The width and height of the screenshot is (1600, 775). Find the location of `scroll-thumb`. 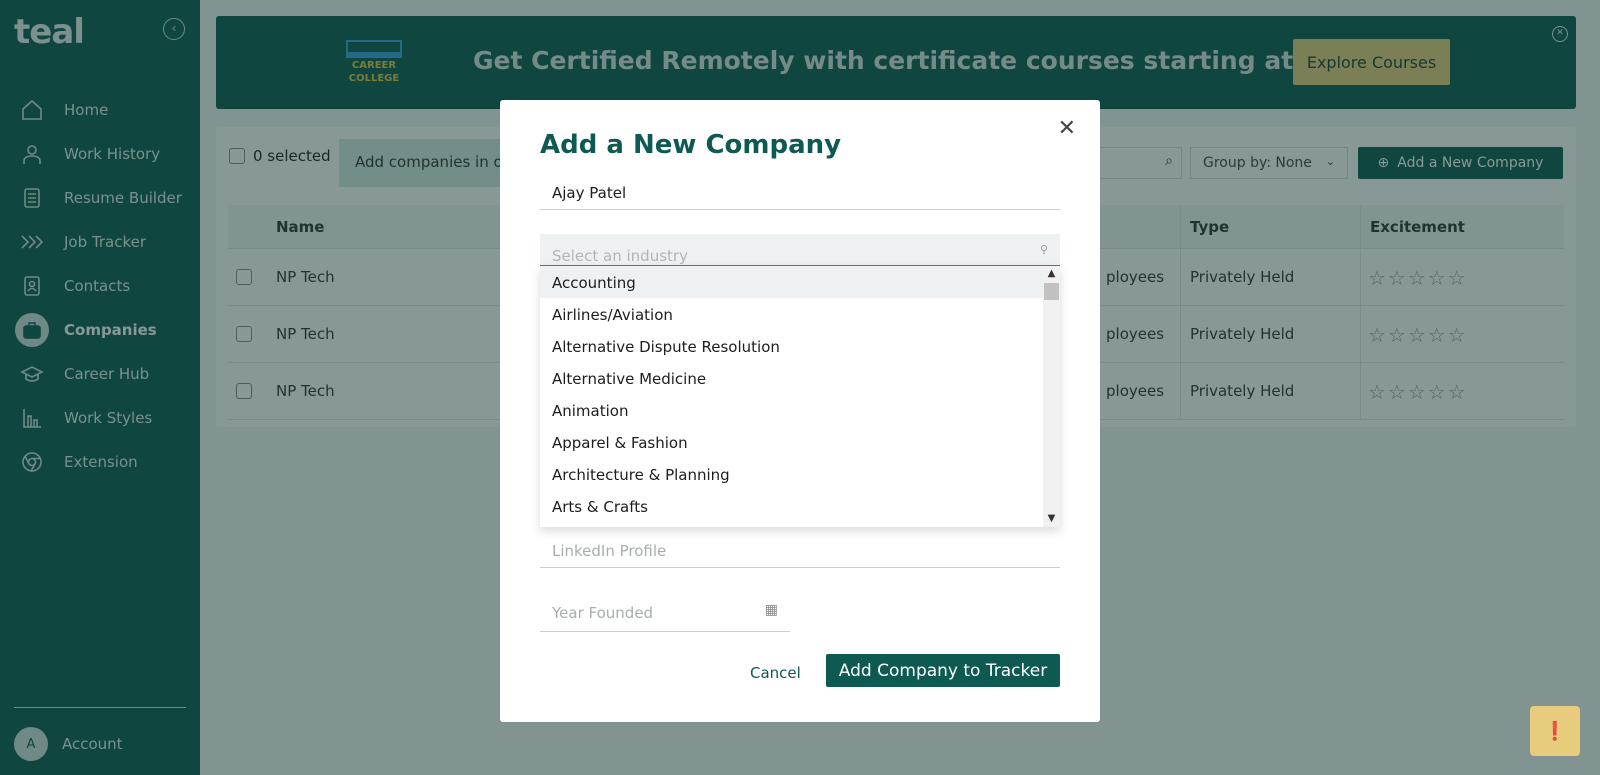

scroll-thumb is located at coordinates (1051, 291).